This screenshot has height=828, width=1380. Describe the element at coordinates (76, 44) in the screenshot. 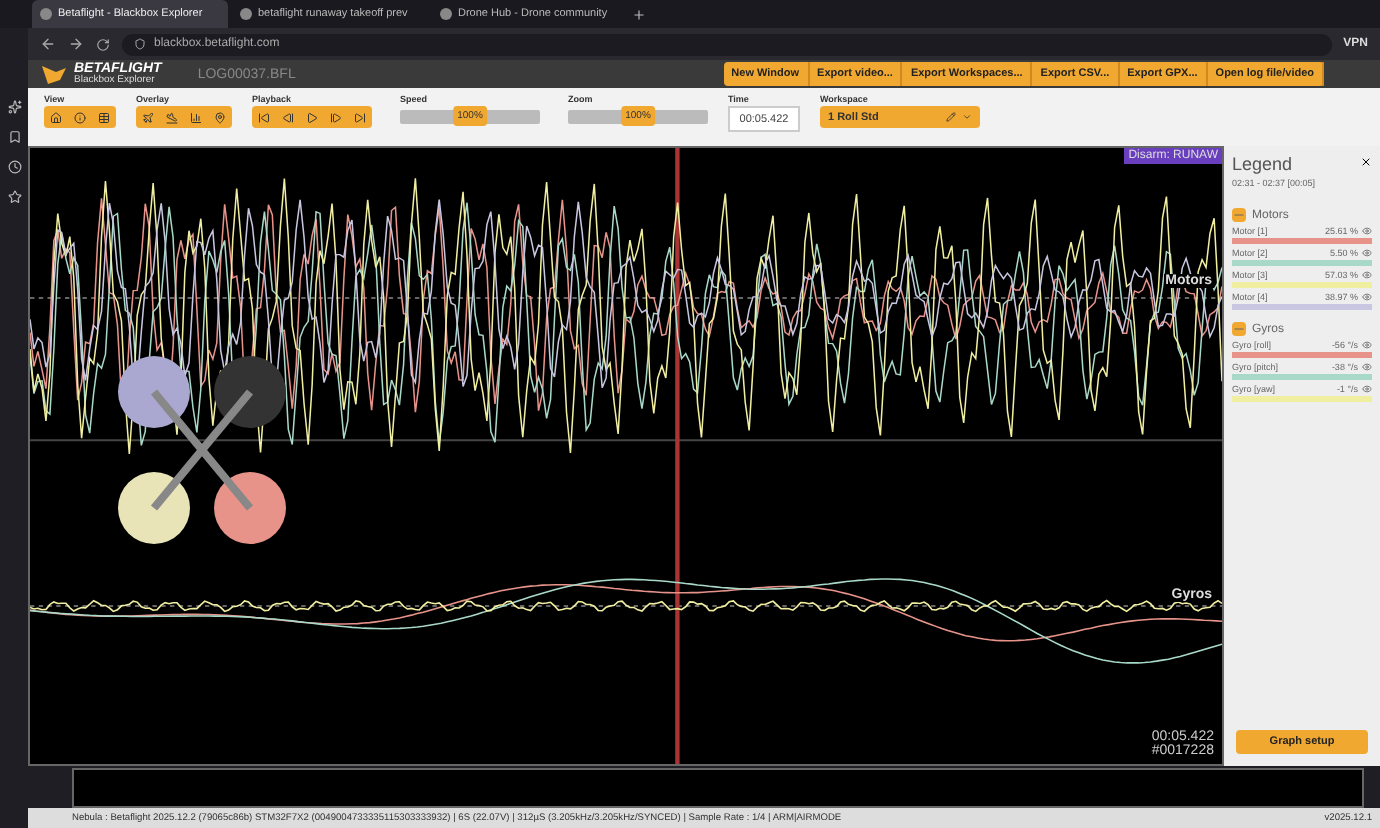

I see `forward-icon` at that location.